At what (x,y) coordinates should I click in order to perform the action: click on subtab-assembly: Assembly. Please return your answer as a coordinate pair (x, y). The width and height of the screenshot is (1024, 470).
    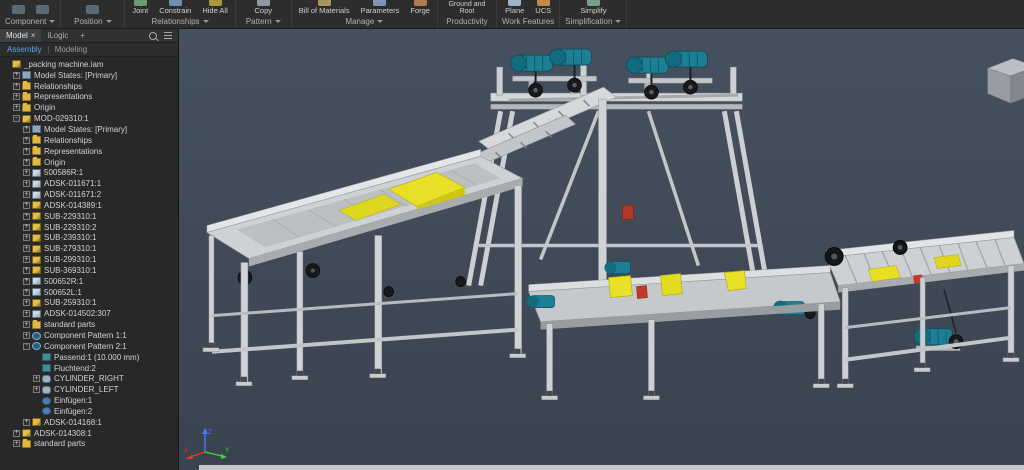
    Looking at the image, I should click on (24, 49).